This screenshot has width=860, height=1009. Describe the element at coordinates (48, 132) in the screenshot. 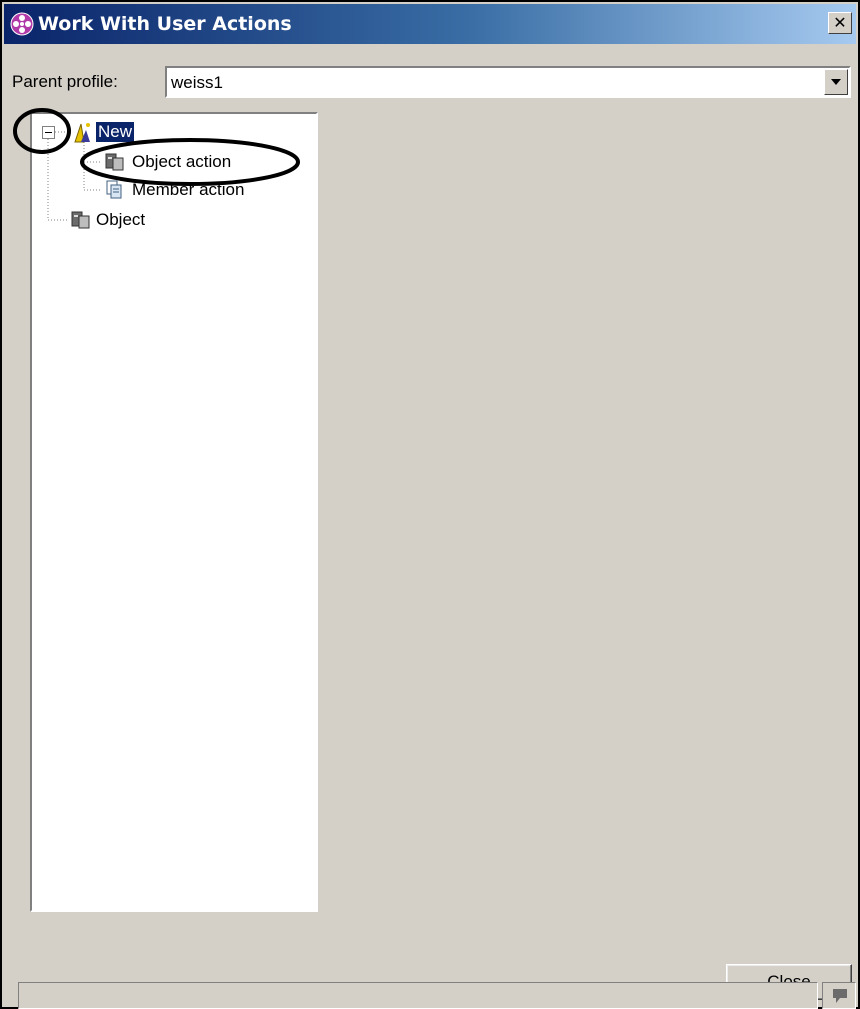

I see `tree-collapse-toggle` at that location.